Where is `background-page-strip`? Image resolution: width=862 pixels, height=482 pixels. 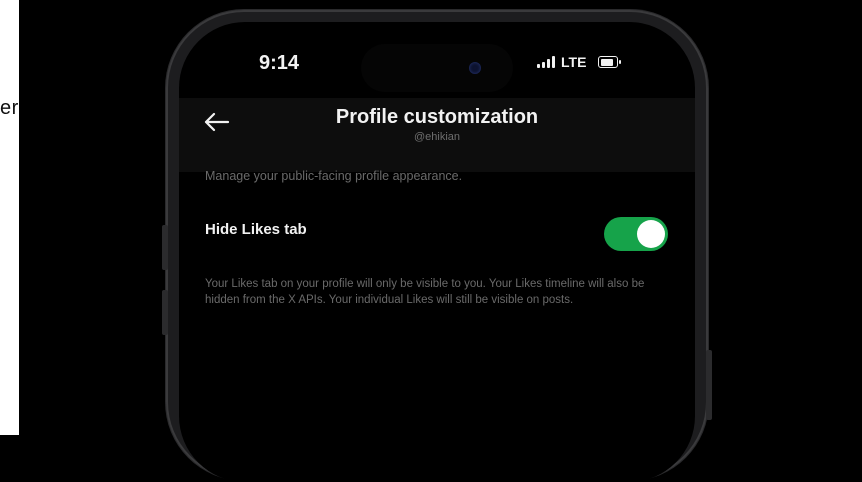 background-page-strip is located at coordinates (9, 217).